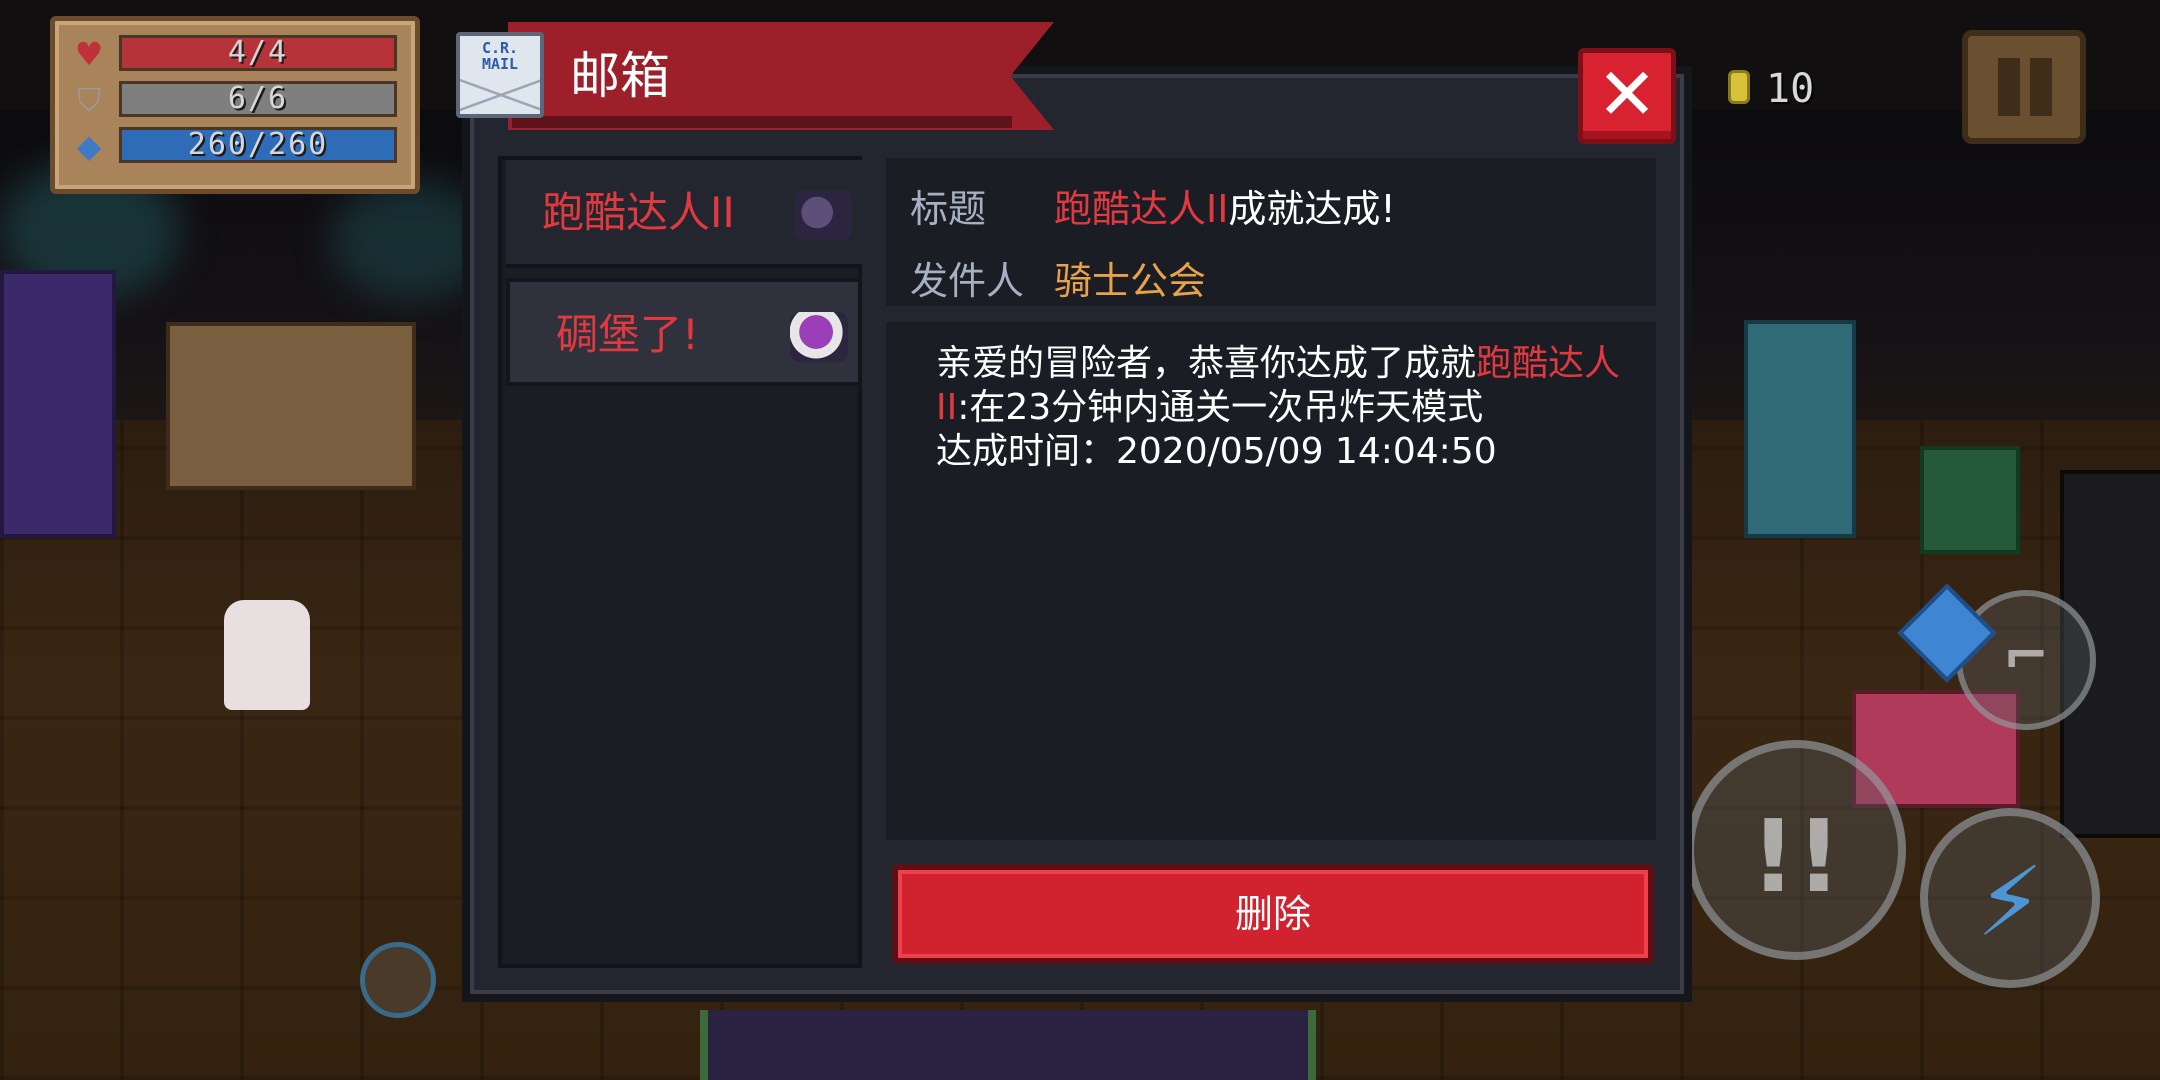 The width and height of the screenshot is (2160, 1080). What do you see at coordinates (967, 281) in the screenshot?
I see `sender-label: 发件人` at bounding box center [967, 281].